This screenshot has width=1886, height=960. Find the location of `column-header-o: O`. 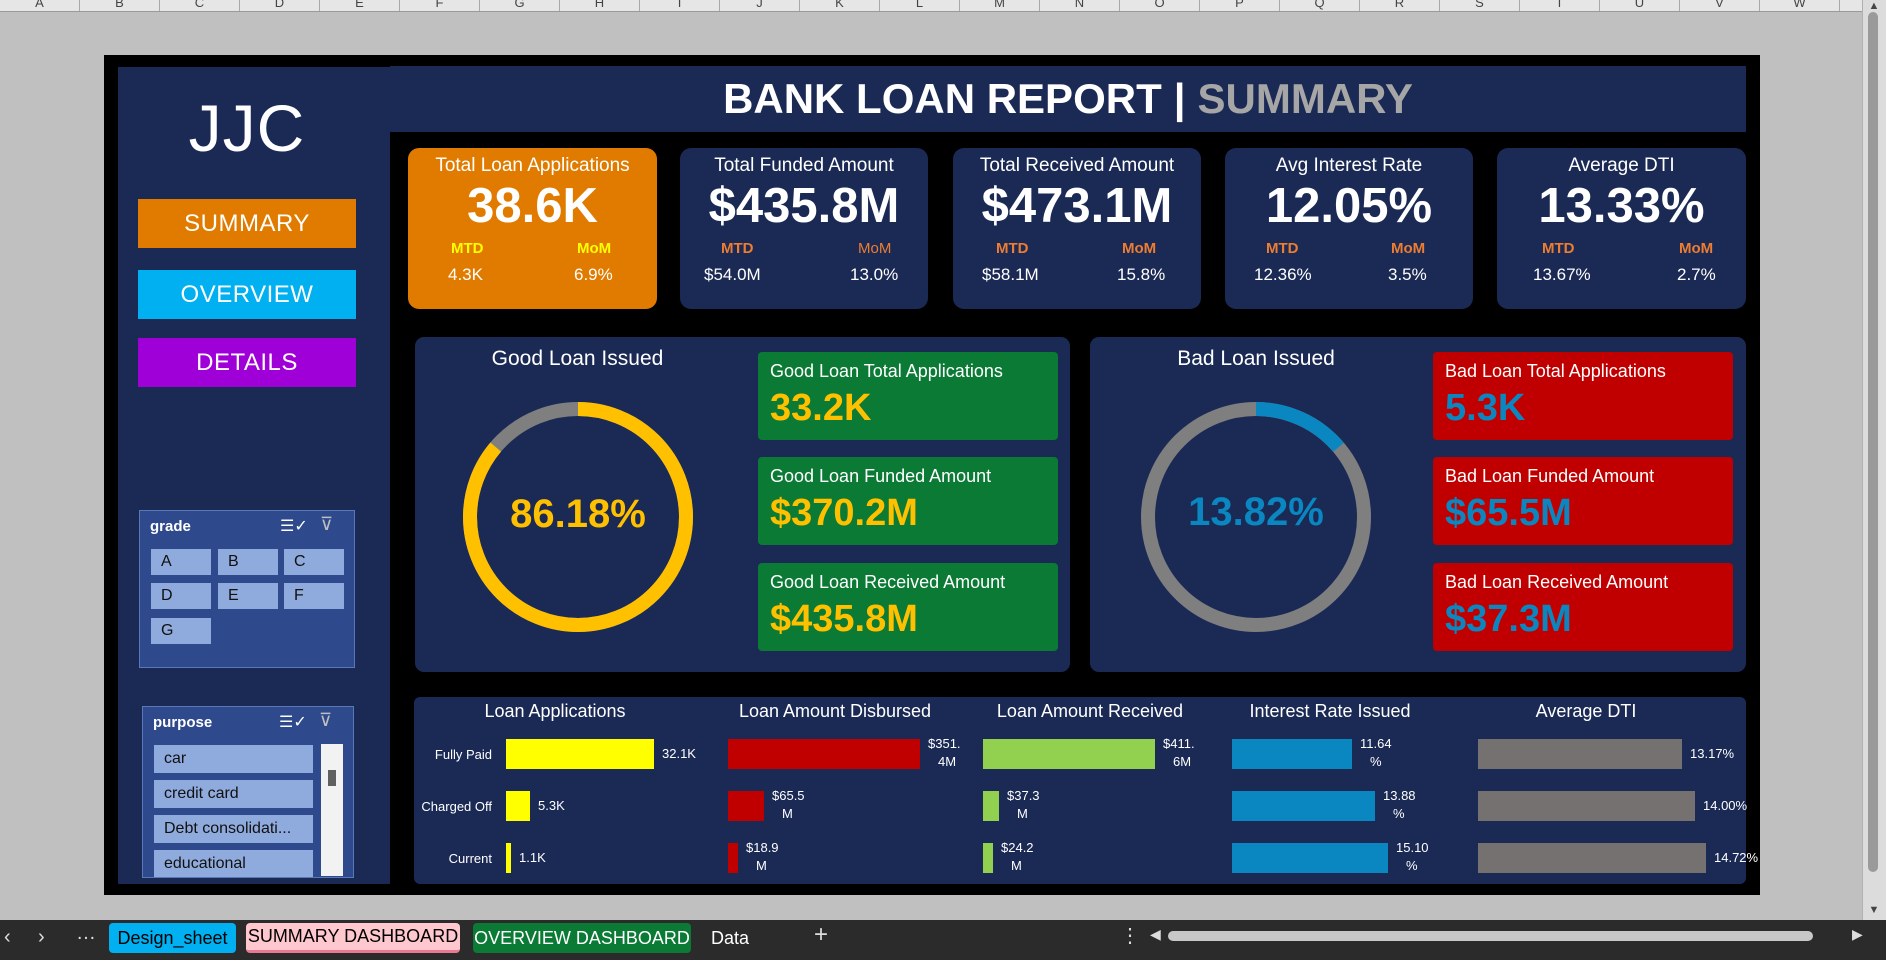

column-header-o: O is located at coordinates (1160, 5).